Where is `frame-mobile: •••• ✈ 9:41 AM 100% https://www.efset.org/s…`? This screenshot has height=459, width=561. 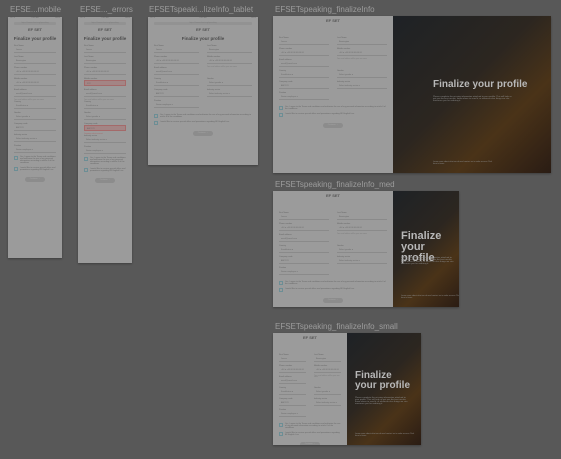 frame-mobile: •••• ✈ 9:41 AM 100% https://www.efset.org/s… is located at coordinates (35, 137).